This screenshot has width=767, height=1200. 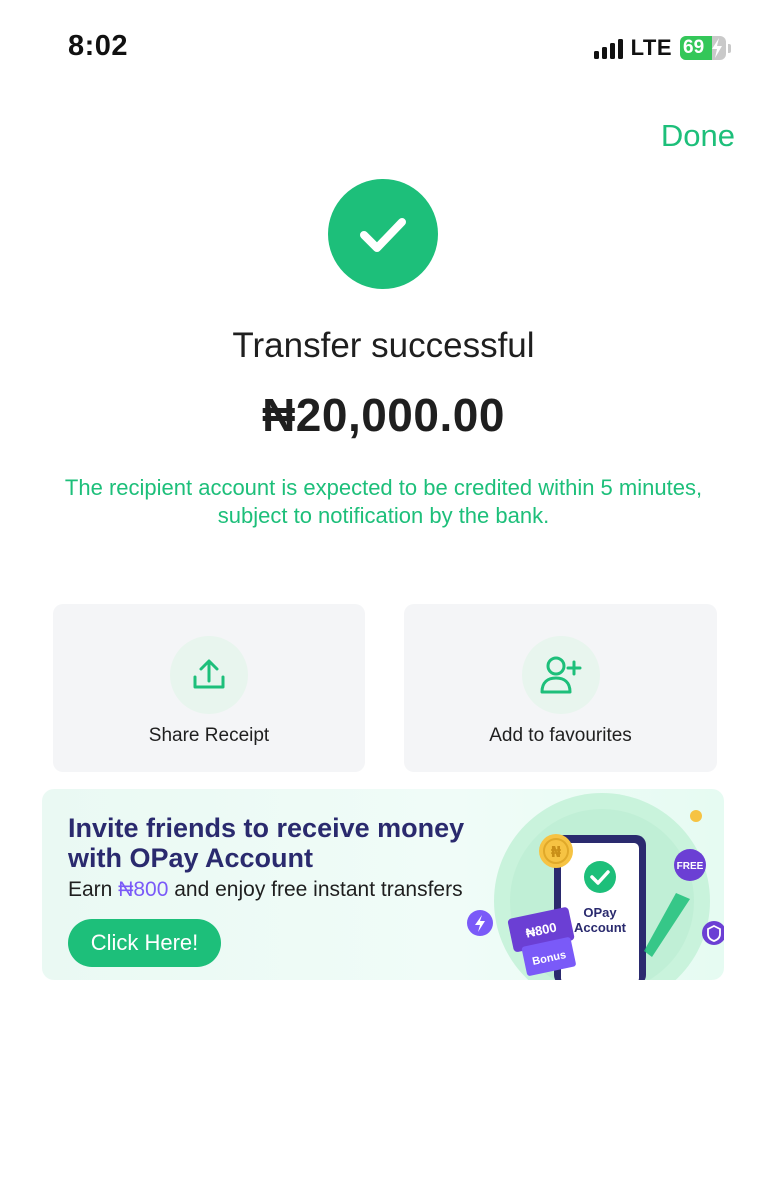 I want to click on share-receipt-button: Share Receipt, so click(x=209, y=688).